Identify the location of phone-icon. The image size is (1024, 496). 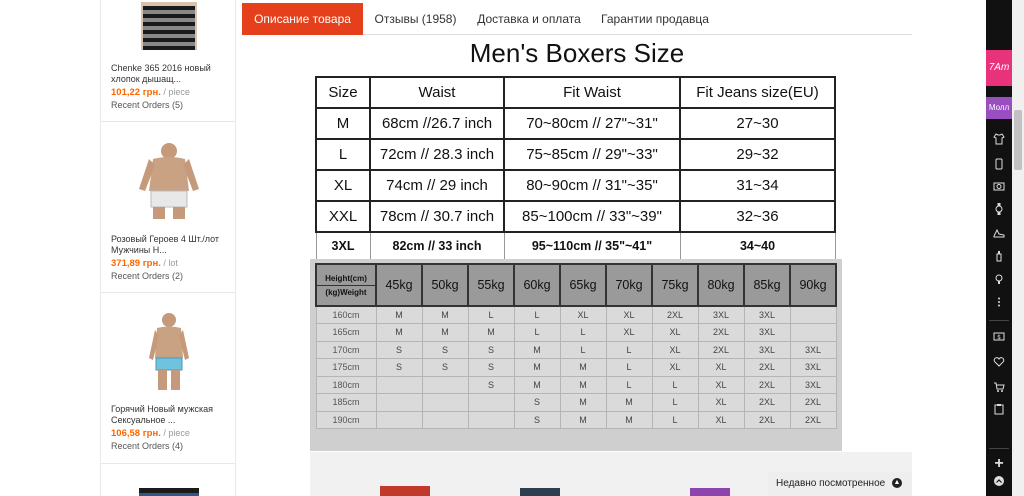
(999, 167).